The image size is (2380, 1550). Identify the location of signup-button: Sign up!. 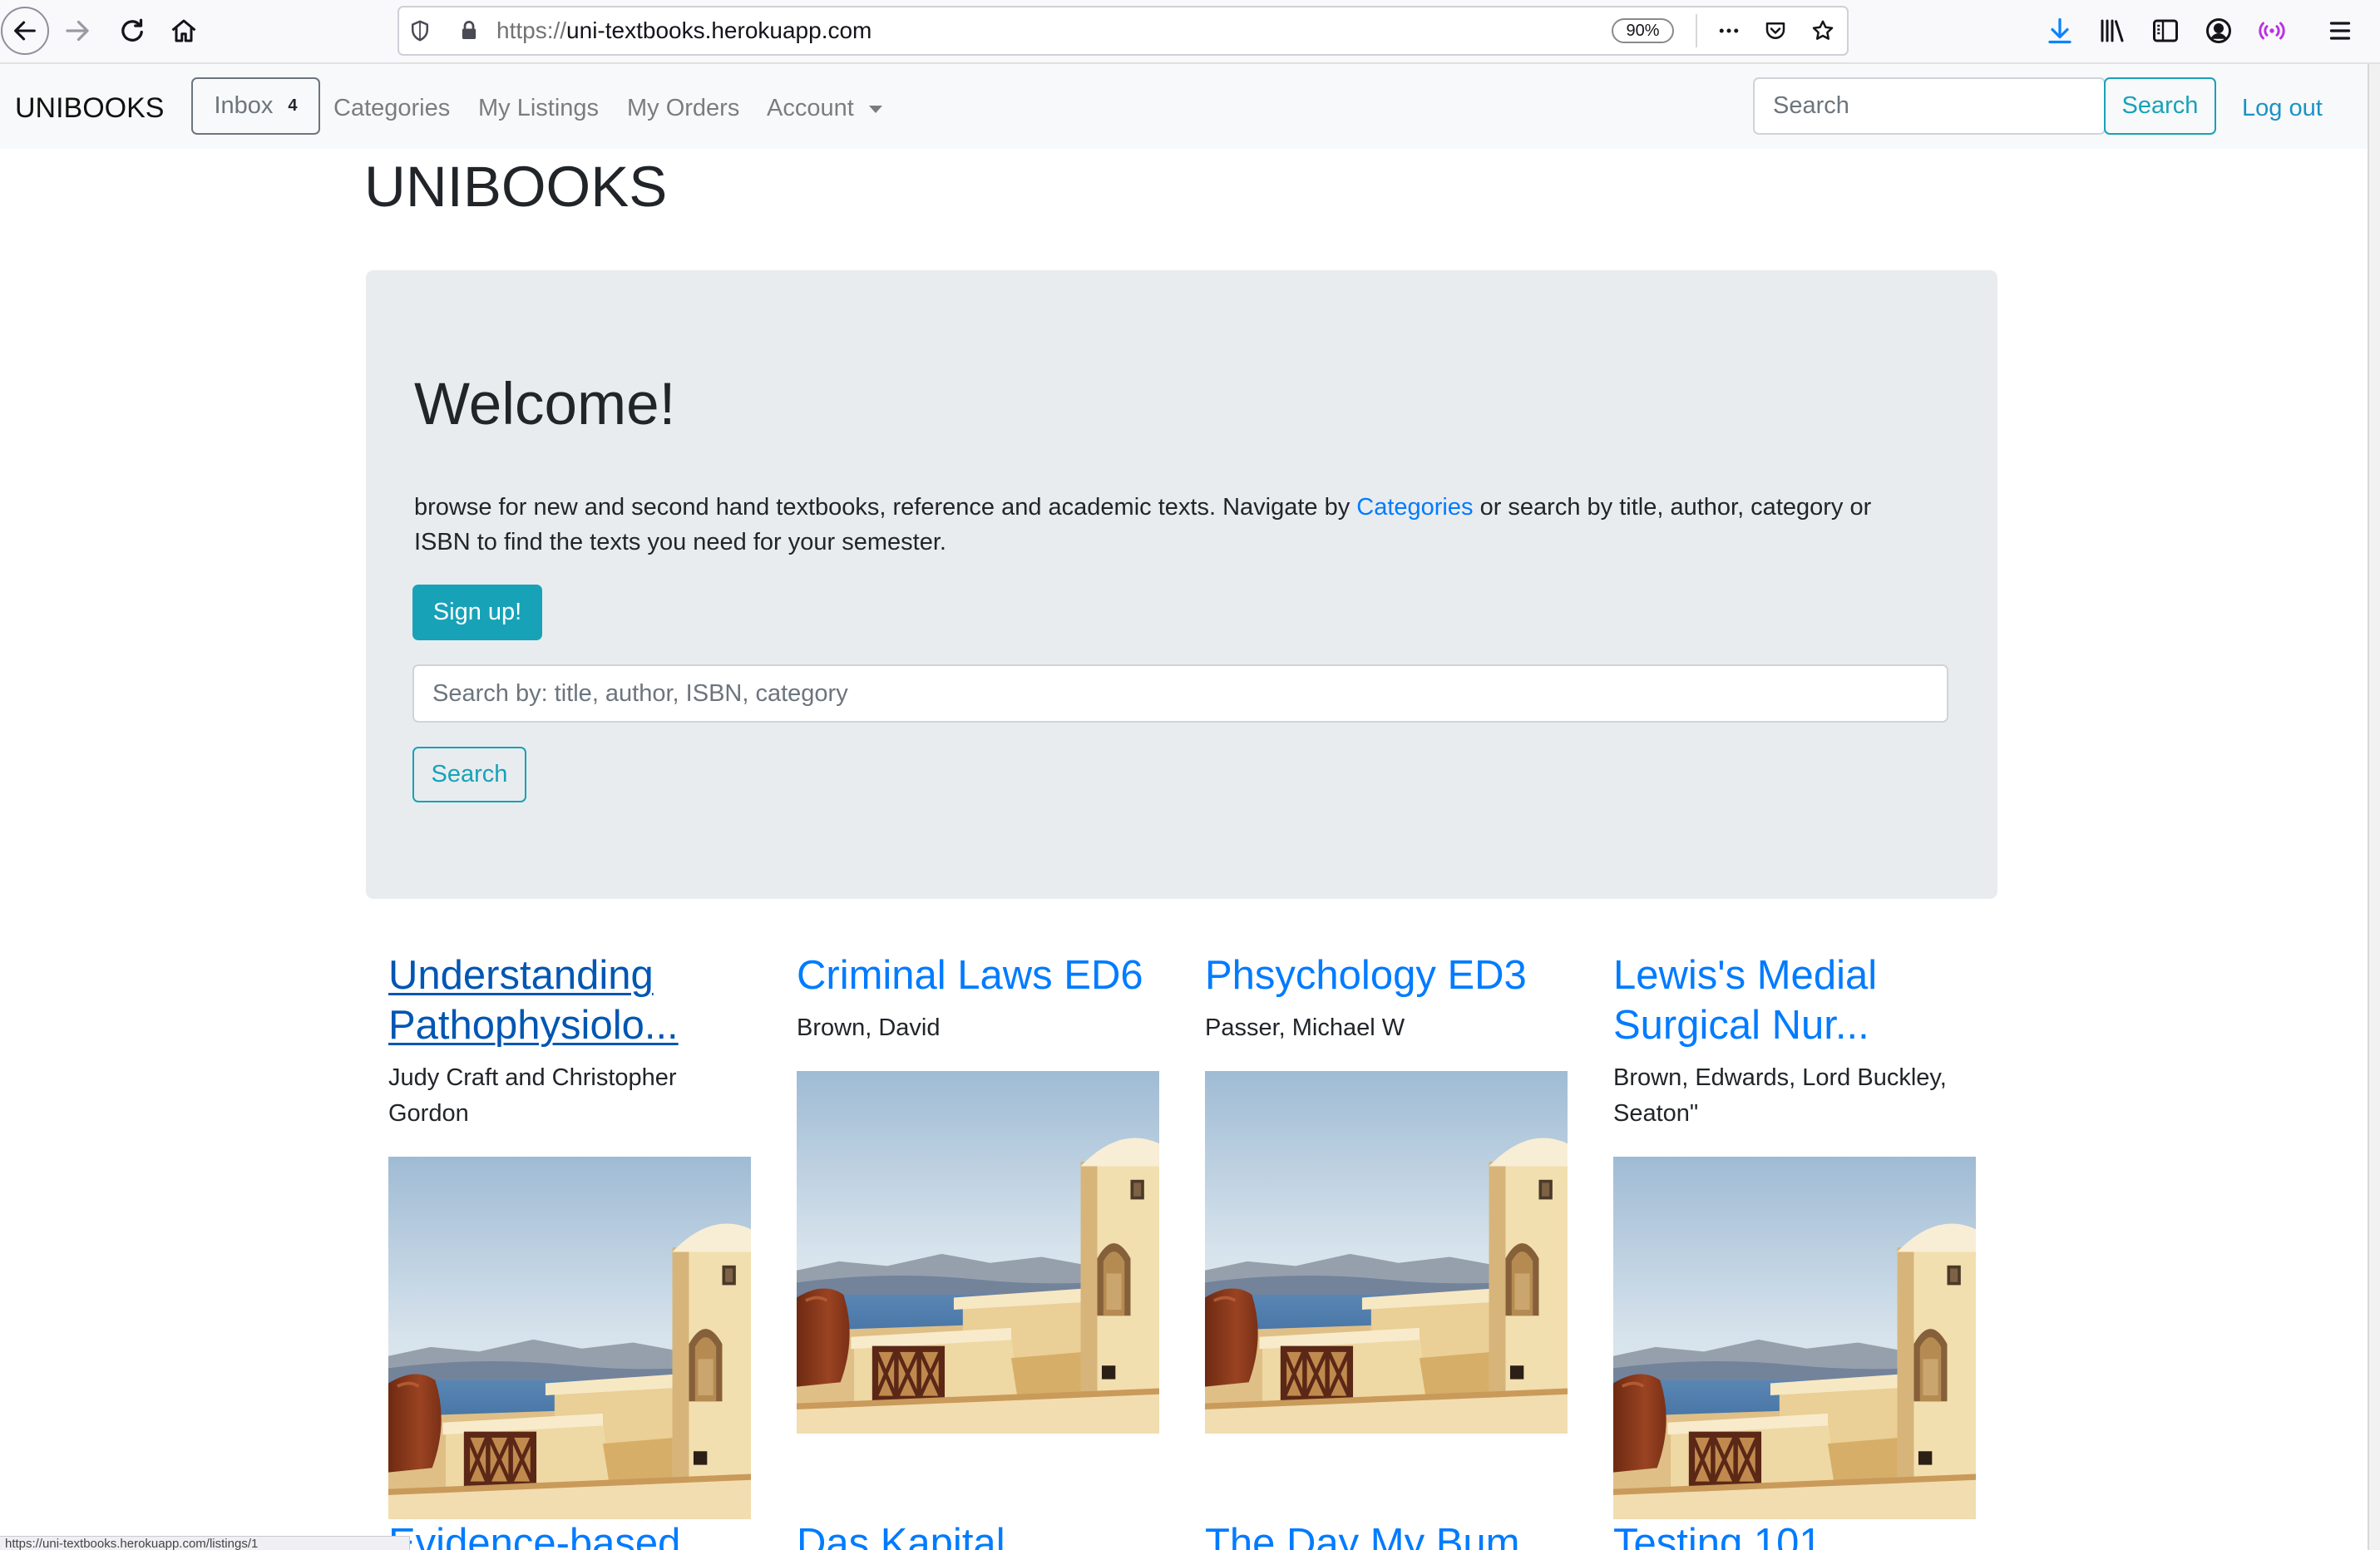
(477, 612).